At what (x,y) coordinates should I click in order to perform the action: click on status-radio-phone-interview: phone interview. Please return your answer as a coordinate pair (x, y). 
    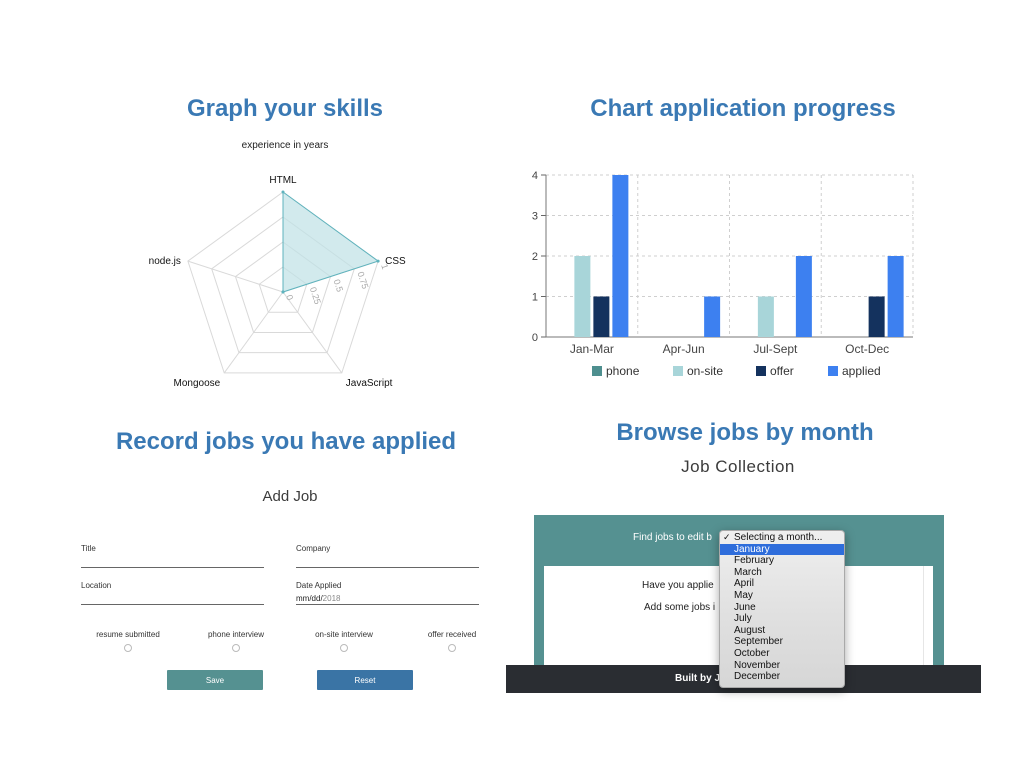
    Looking at the image, I should click on (236, 643).